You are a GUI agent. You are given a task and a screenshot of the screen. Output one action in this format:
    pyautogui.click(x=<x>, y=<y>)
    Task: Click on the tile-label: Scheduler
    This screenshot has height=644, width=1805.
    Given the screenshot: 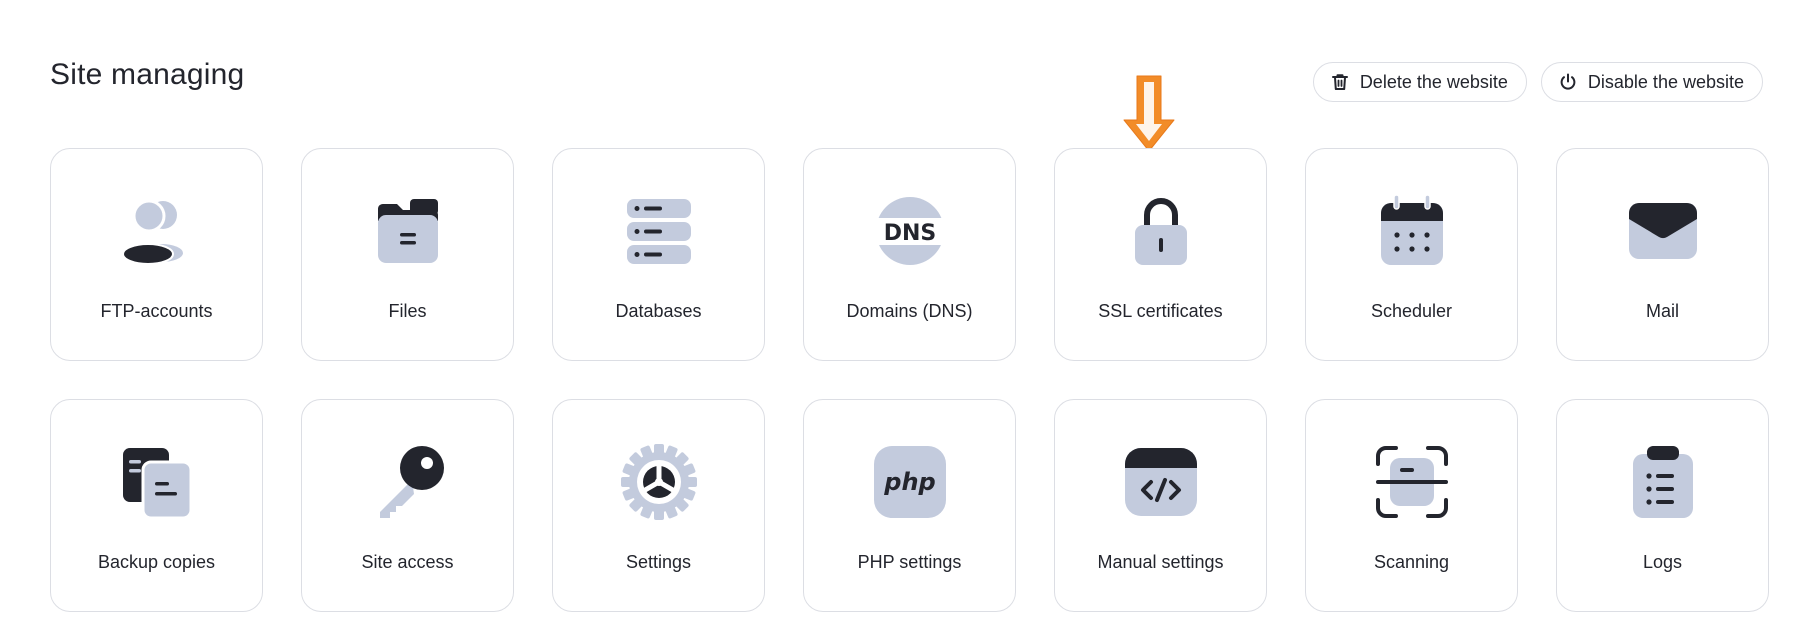 What is the action you would take?
    pyautogui.click(x=1411, y=311)
    